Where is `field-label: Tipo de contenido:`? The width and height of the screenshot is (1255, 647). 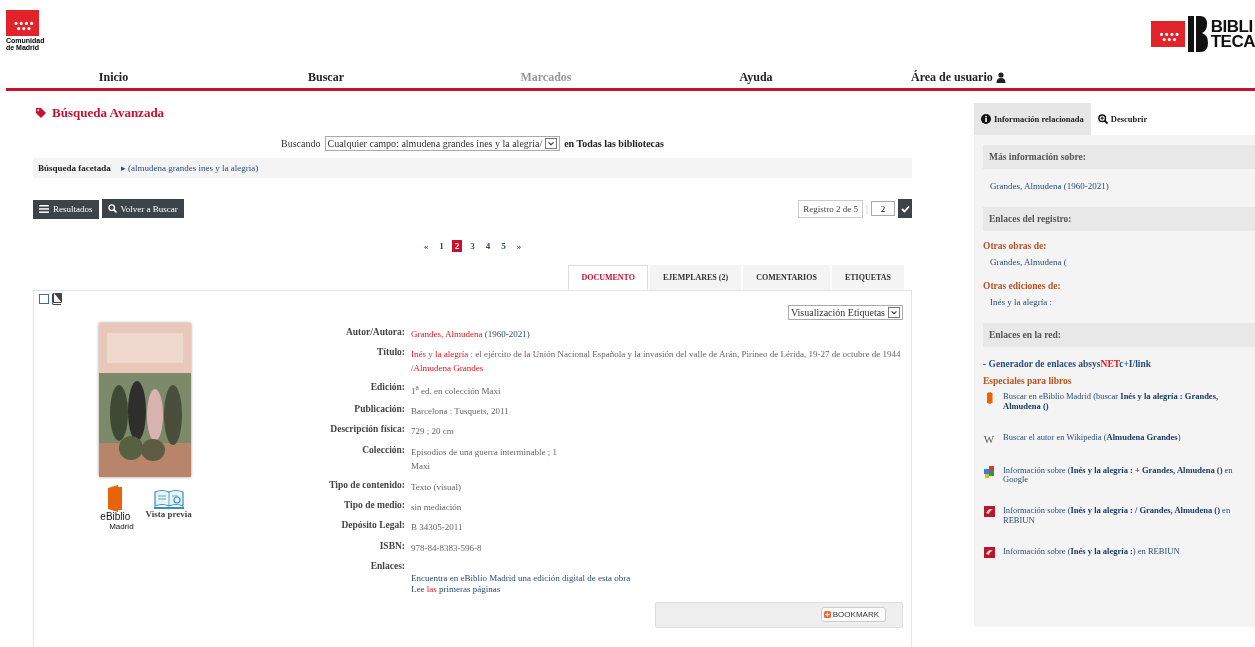
field-label: Tipo de contenido: is located at coordinates (366, 485).